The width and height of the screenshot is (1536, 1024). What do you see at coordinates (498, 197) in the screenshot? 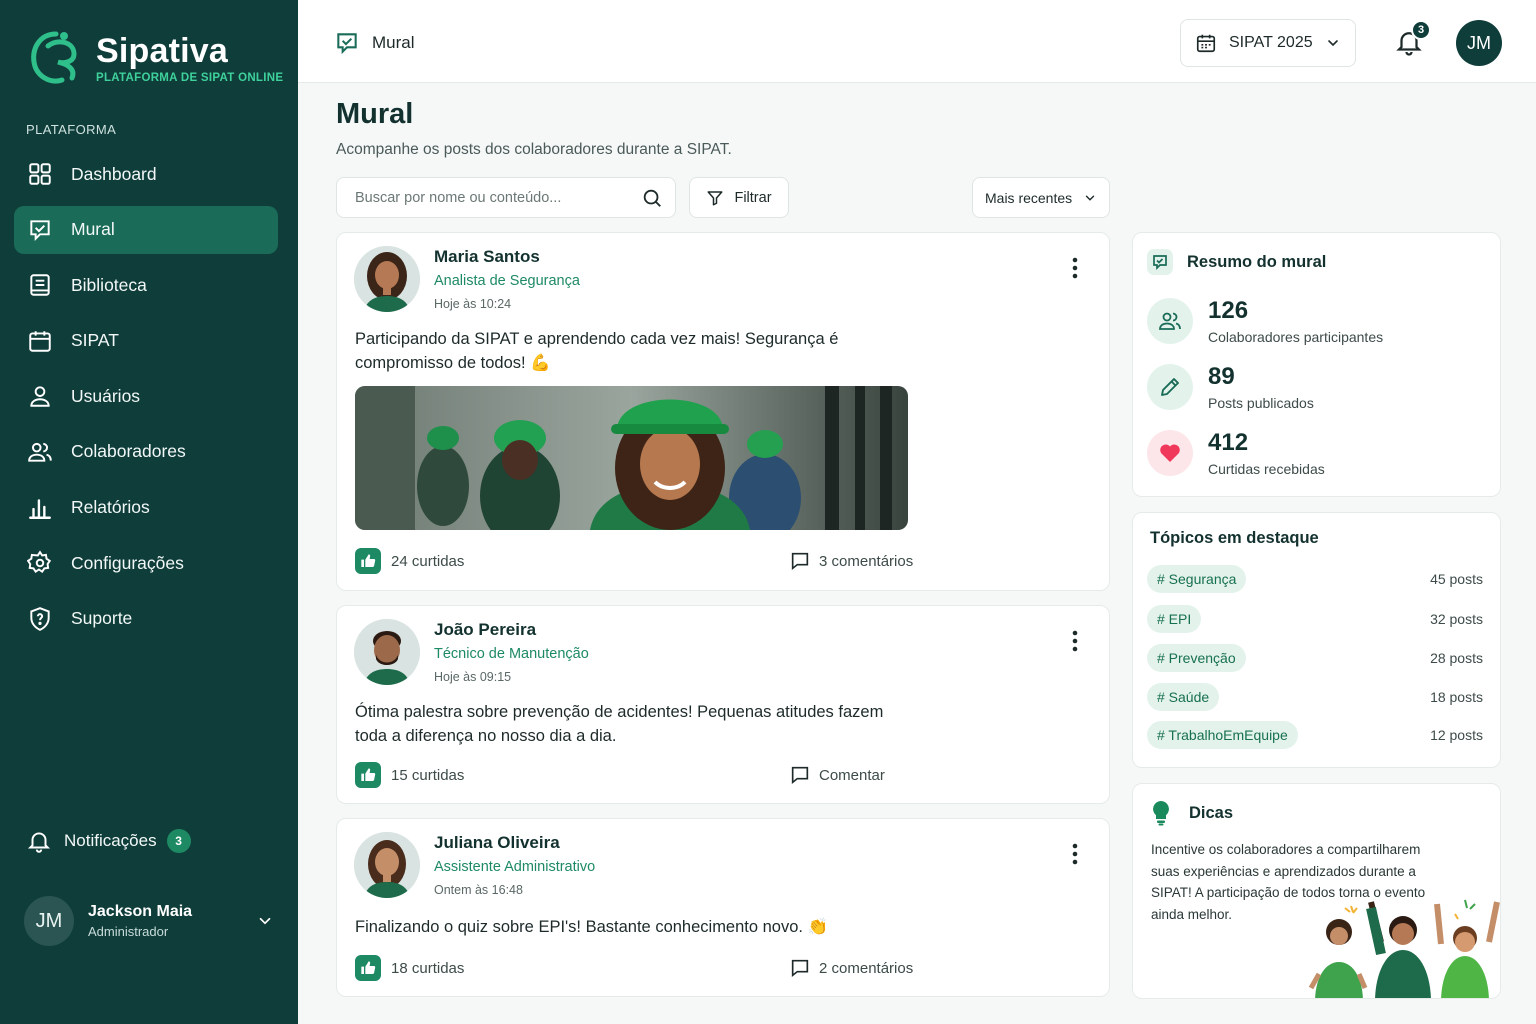
I see `search-input` at bounding box center [498, 197].